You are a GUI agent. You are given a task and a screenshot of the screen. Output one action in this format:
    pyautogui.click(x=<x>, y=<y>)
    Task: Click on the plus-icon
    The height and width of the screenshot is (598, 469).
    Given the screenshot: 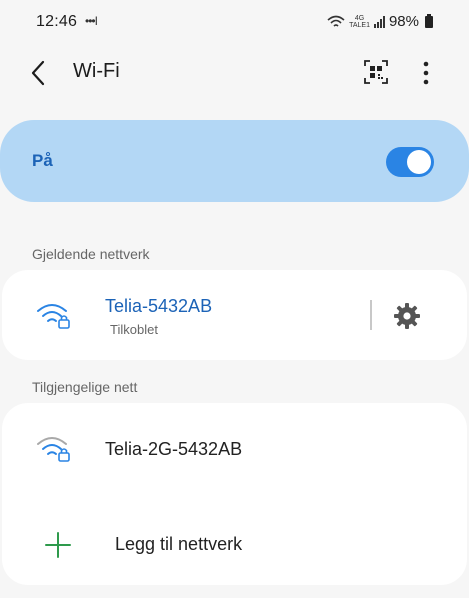 What is the action you would take?
    pyautogui.click(x=58, y=545)
    